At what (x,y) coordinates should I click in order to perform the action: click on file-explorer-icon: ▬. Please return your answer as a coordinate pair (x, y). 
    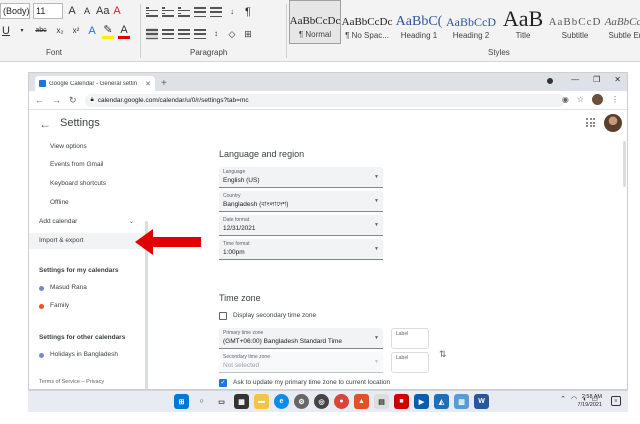
    Looking at the image, I should click on (261, 401).